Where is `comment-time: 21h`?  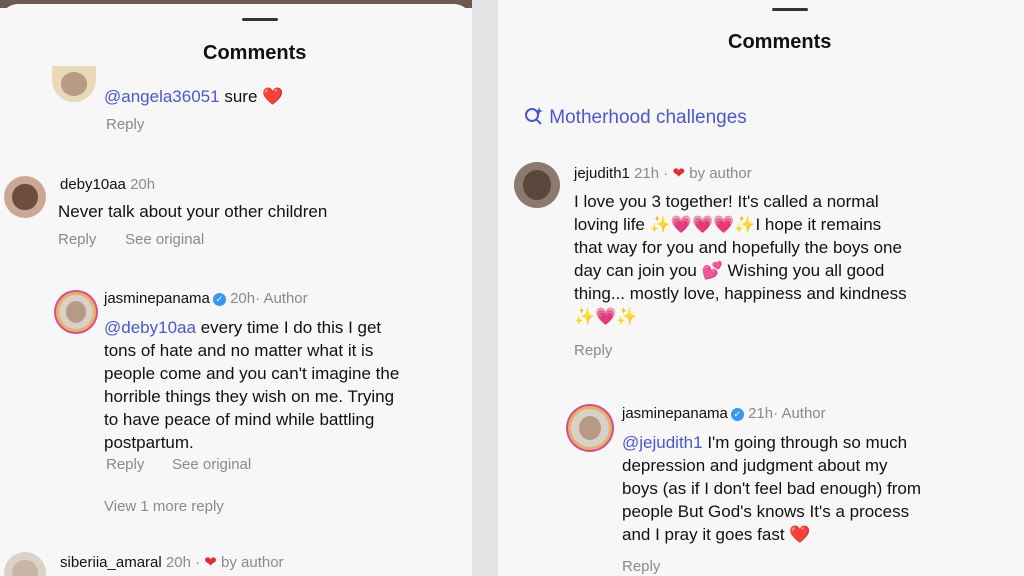
comment-time: 21h is located at coordinates (761, 413).